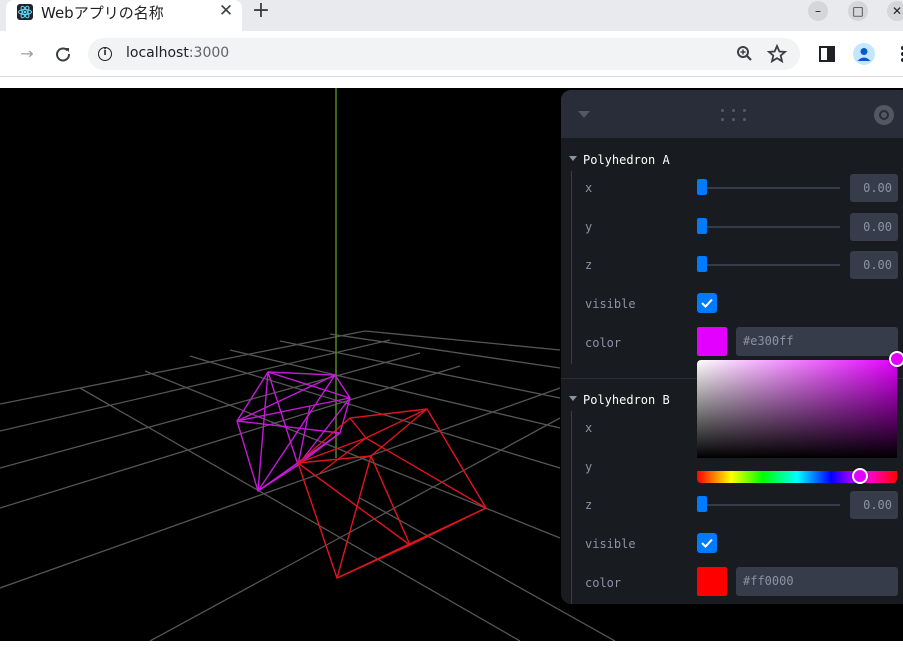 This screenshot has height=651, width=903. Describe the element at coordinates (702, 264) in the screenshot. I see `z-slider-thumb` at that location.